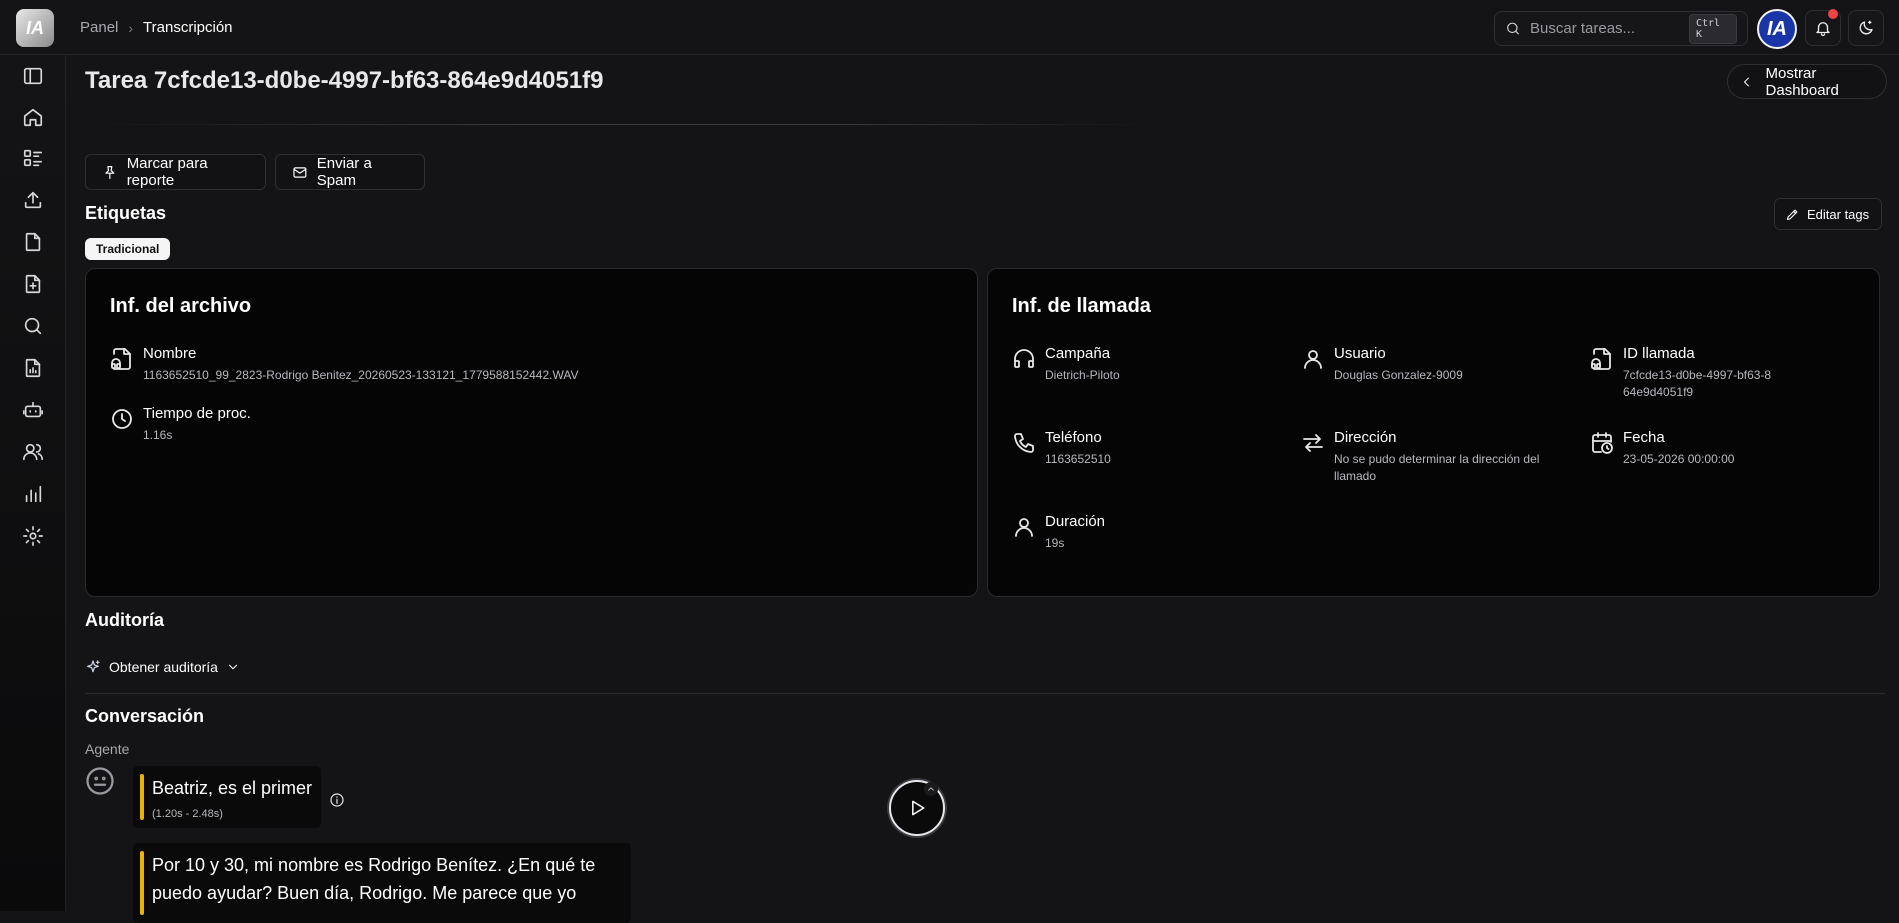 The width and height of the screenshot is (1899, 923). Describe the element at coordinates (1360, 353) in the screenshot. I see `user-label: Usuario` at that location.